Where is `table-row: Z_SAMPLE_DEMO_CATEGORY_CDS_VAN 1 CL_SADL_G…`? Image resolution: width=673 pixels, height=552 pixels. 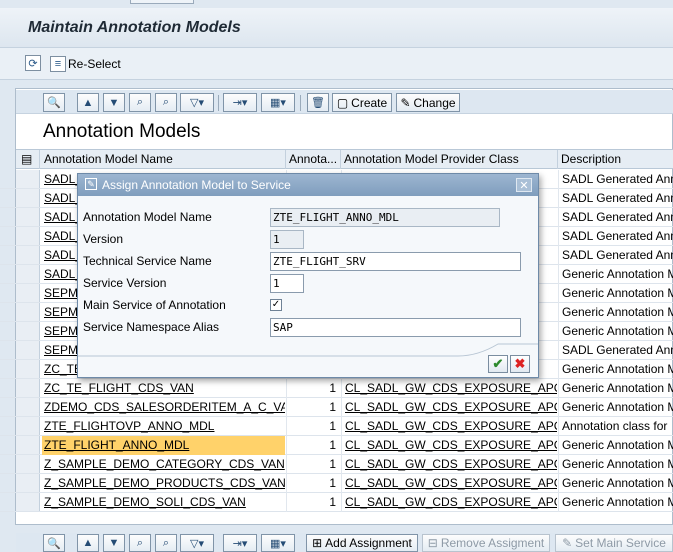 table-row: Z_SAMPLE_DEMO_CATEGORY_CDS_VAN 1 CL_SADL_G… is located at coordinates (336, 464).